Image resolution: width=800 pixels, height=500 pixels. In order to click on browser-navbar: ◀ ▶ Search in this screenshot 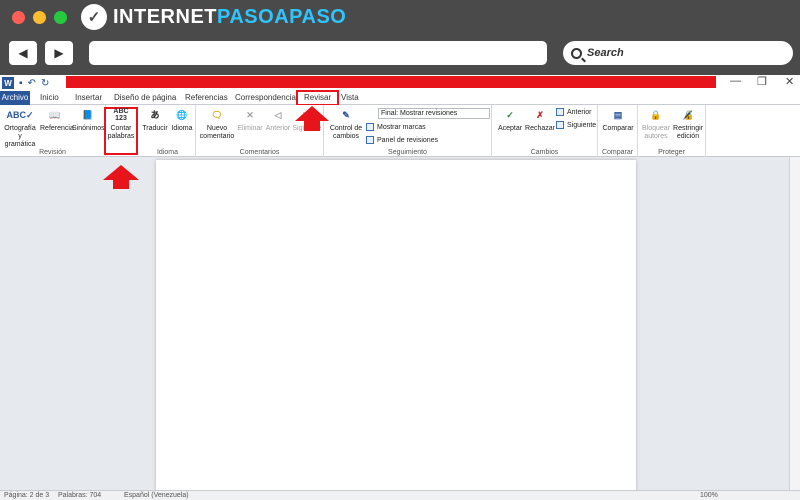, I will do `click(400, 53)`.